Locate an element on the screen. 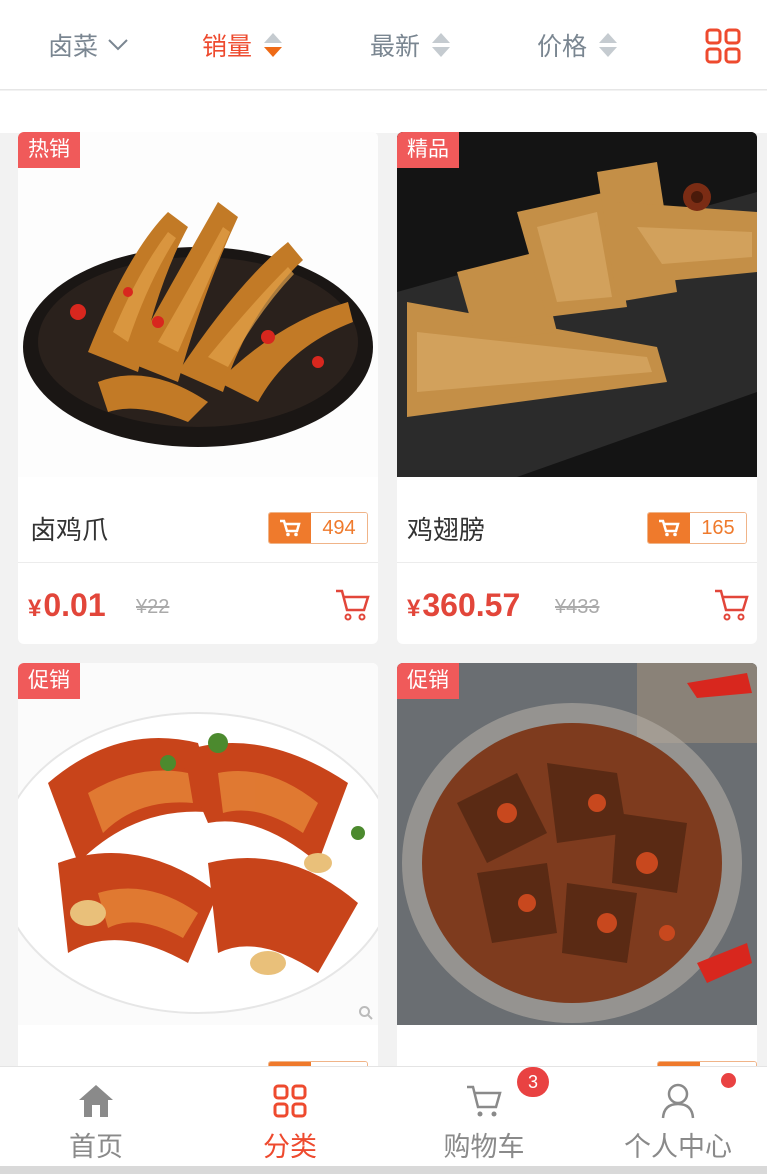 The image size is (767, 1174). product-image: 热销 is located at coordinates (198, 304).